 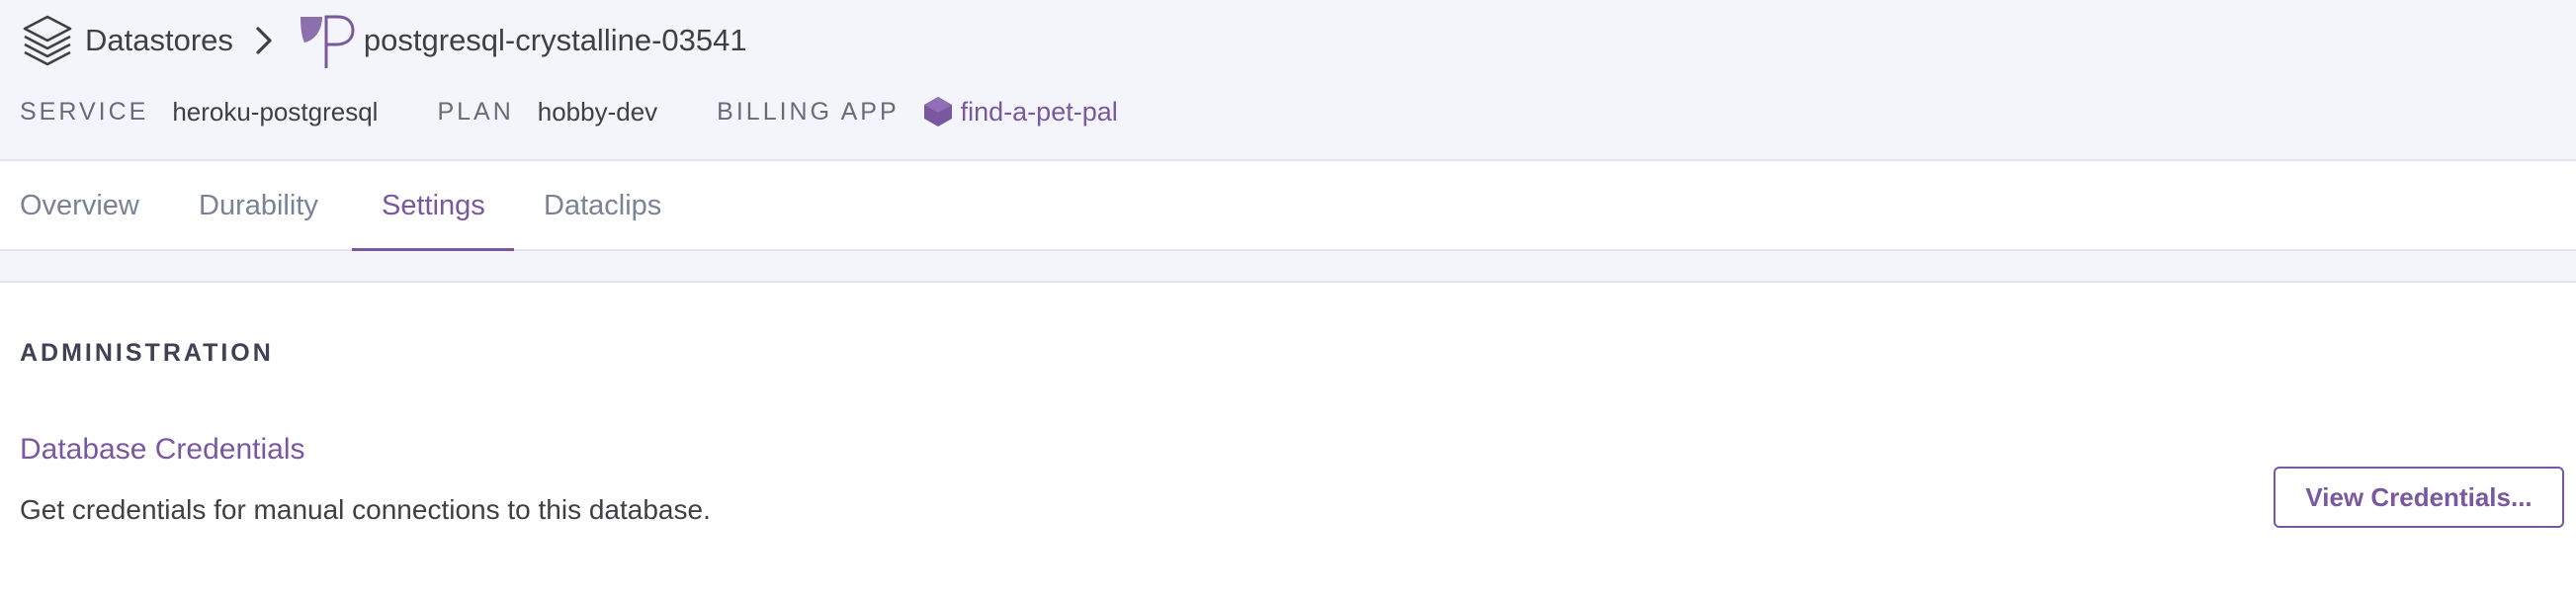 What do you see at coordinates (159, 40) in the screenshot?
I see `breadcrumb-datastores-link: Datastores` at bounding box center [159, 40].